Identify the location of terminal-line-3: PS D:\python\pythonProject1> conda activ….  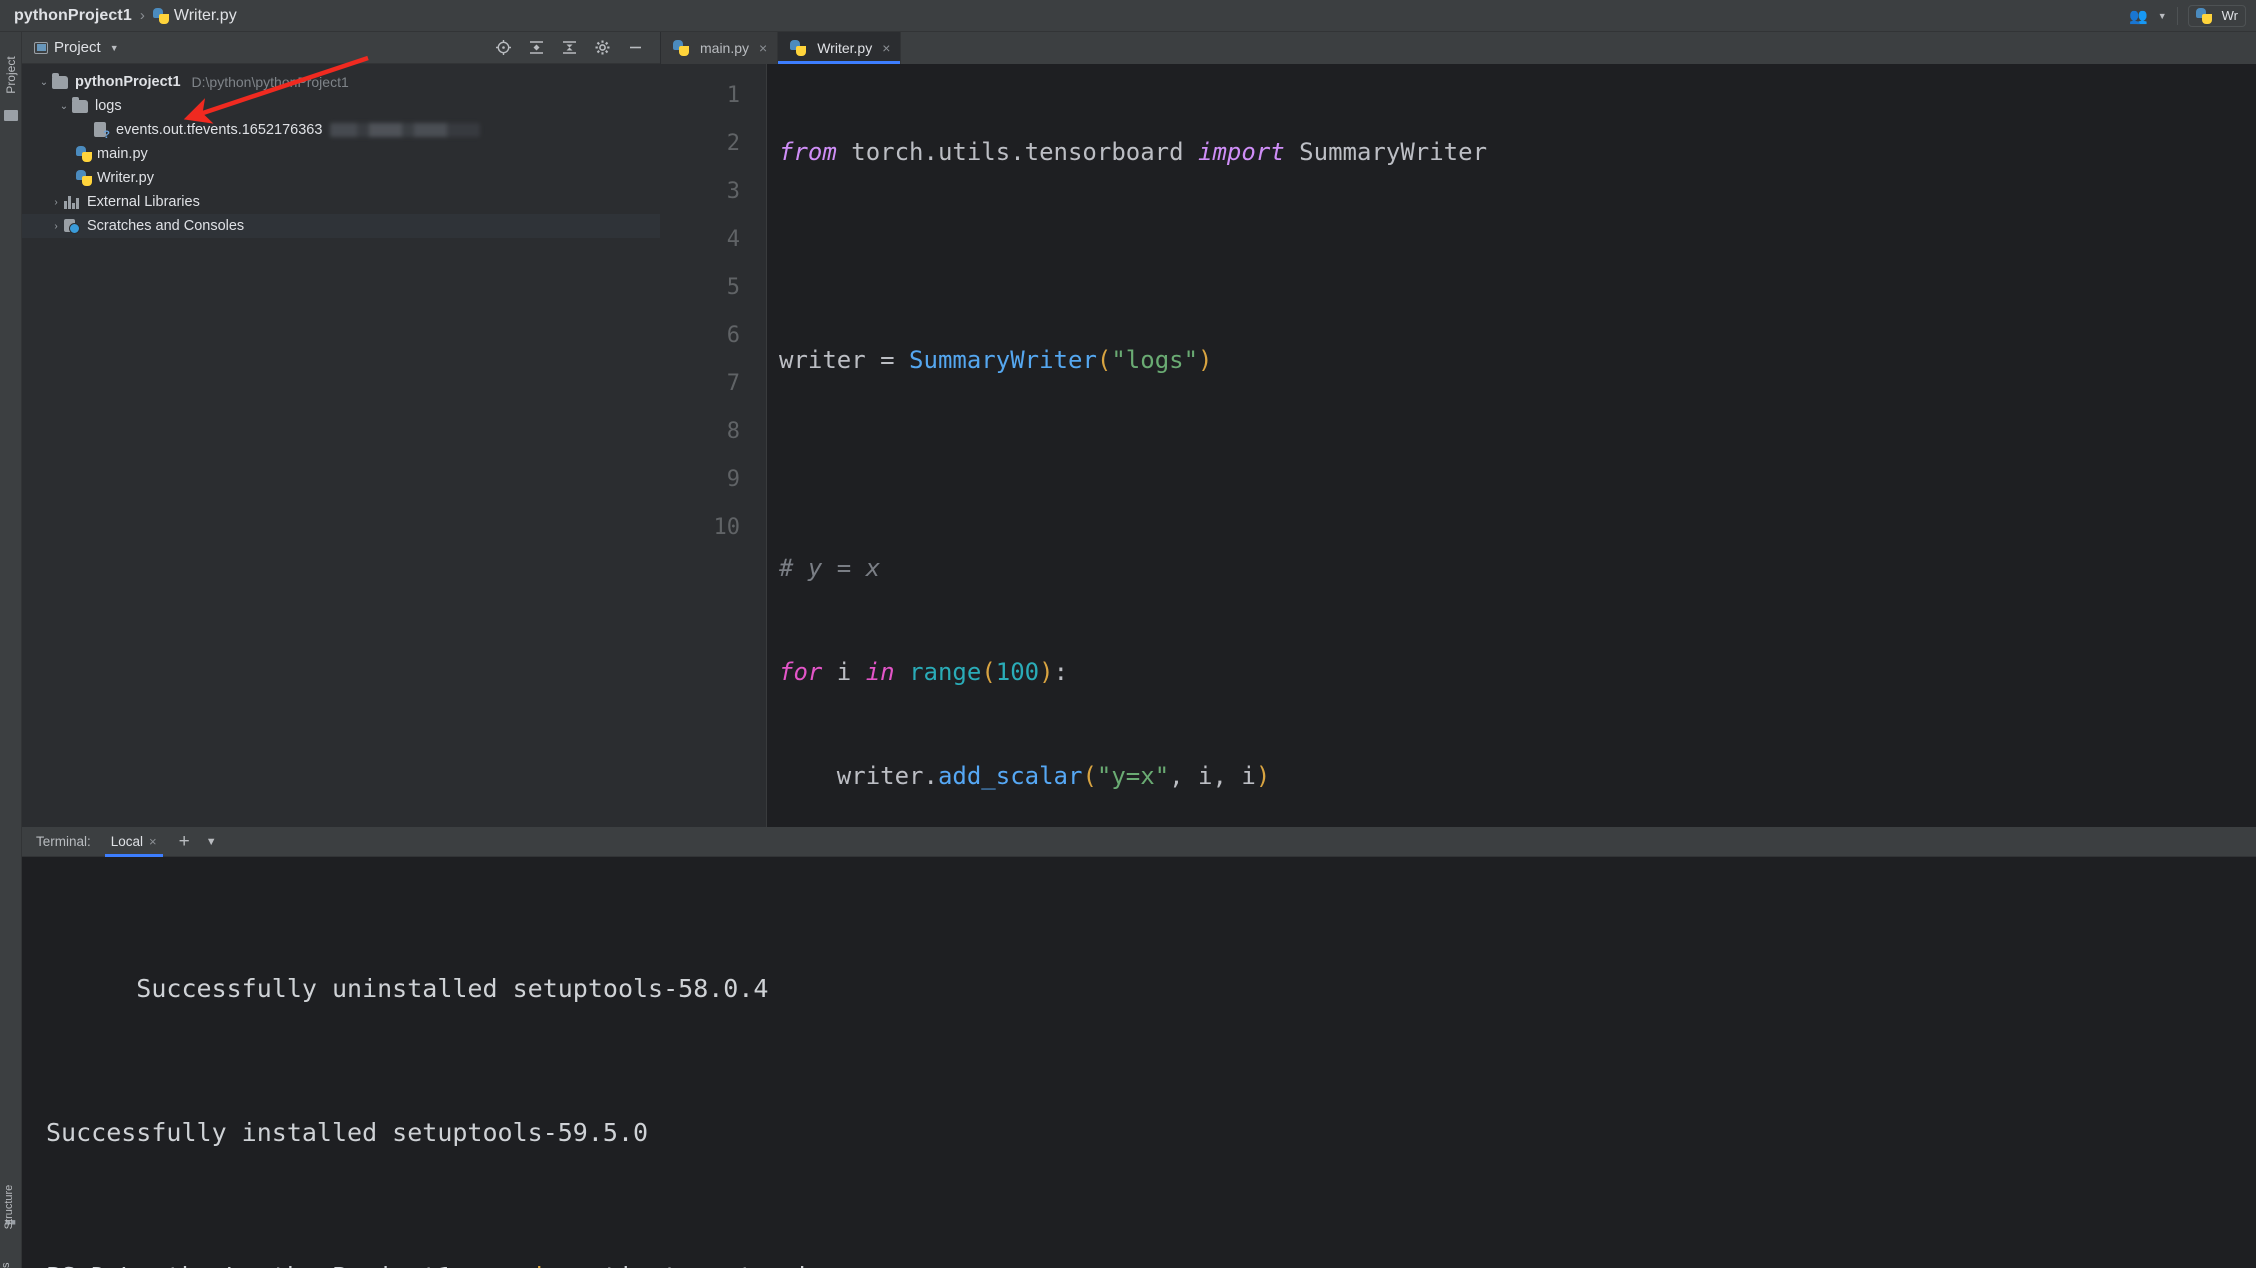
(1151, 1260).